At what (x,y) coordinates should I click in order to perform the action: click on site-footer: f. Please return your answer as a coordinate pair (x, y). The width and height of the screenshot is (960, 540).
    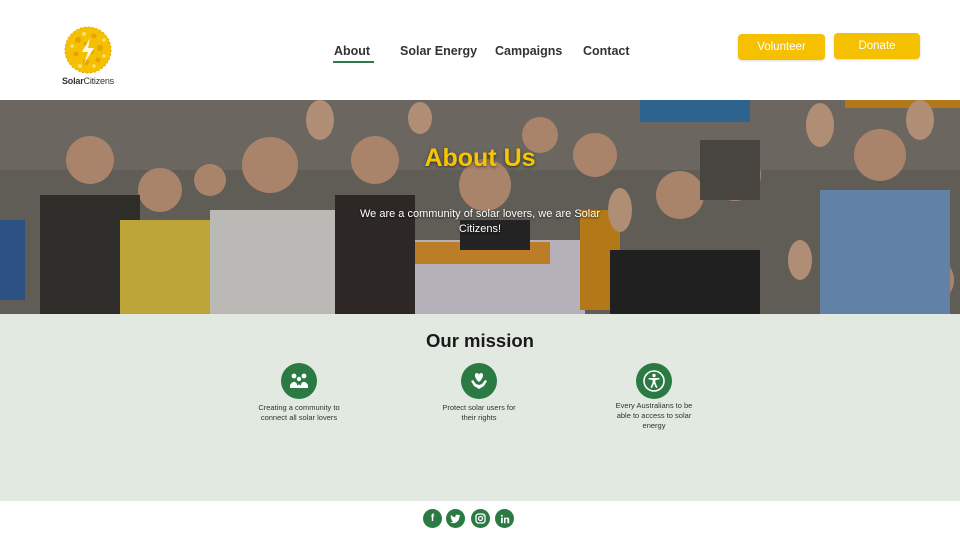
    Looking at the image, I should click on (480, 520).